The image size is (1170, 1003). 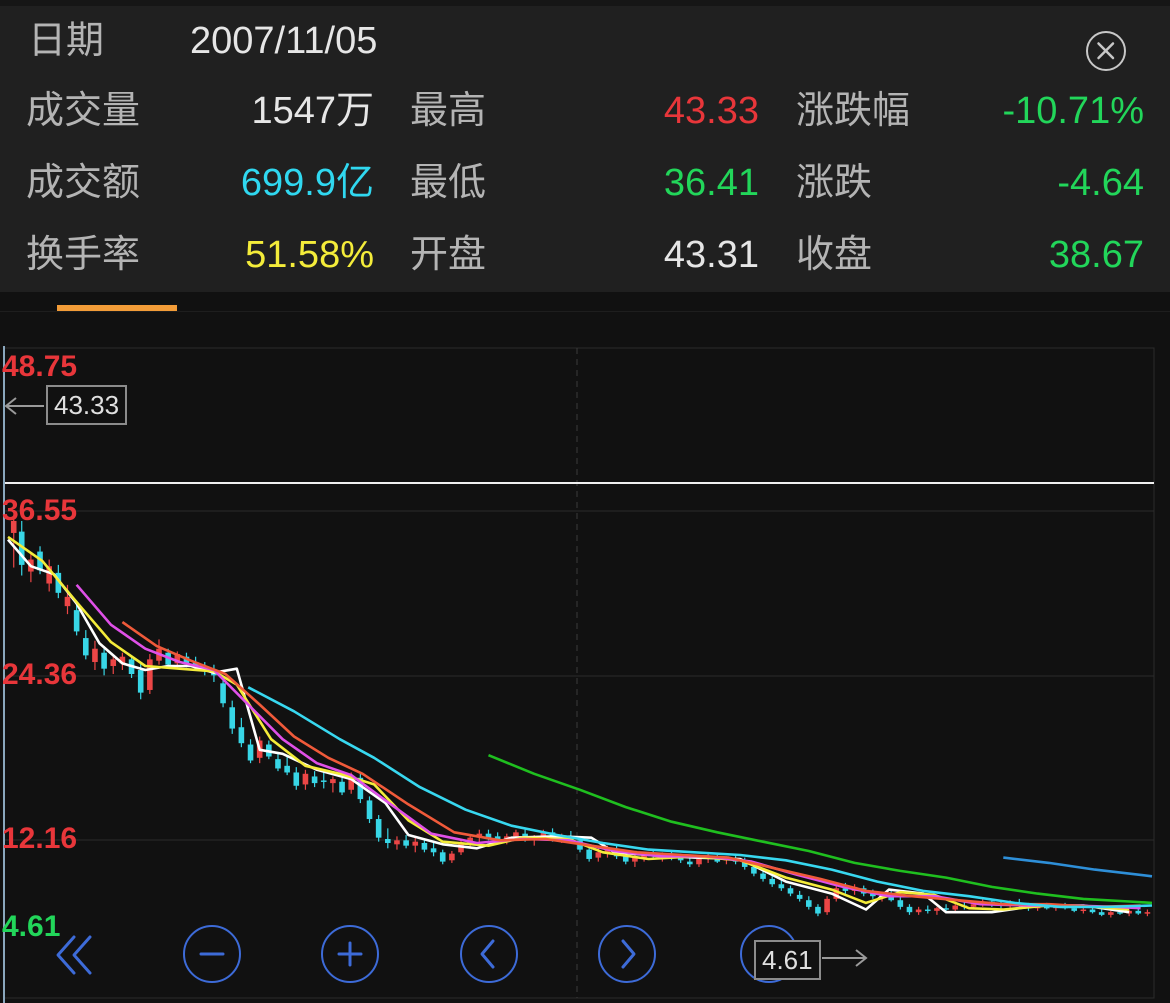 What do you see at coordinates (83, 255) in the screenshot?
I see `stat-label: 换手率` at bounding box center [83, 255].